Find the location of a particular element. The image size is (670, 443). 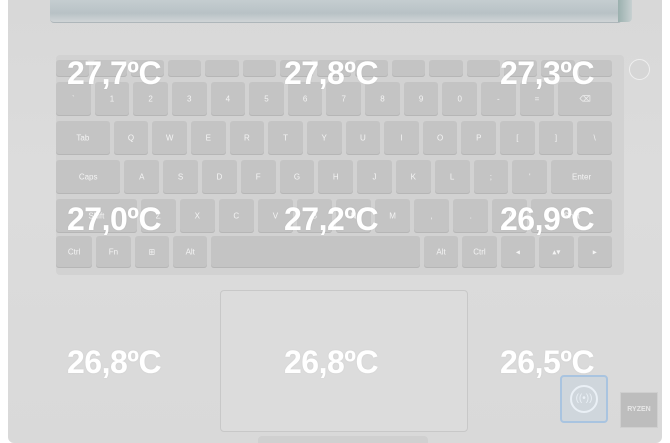

keyboard-key: U is located at coordinates (363, 138).